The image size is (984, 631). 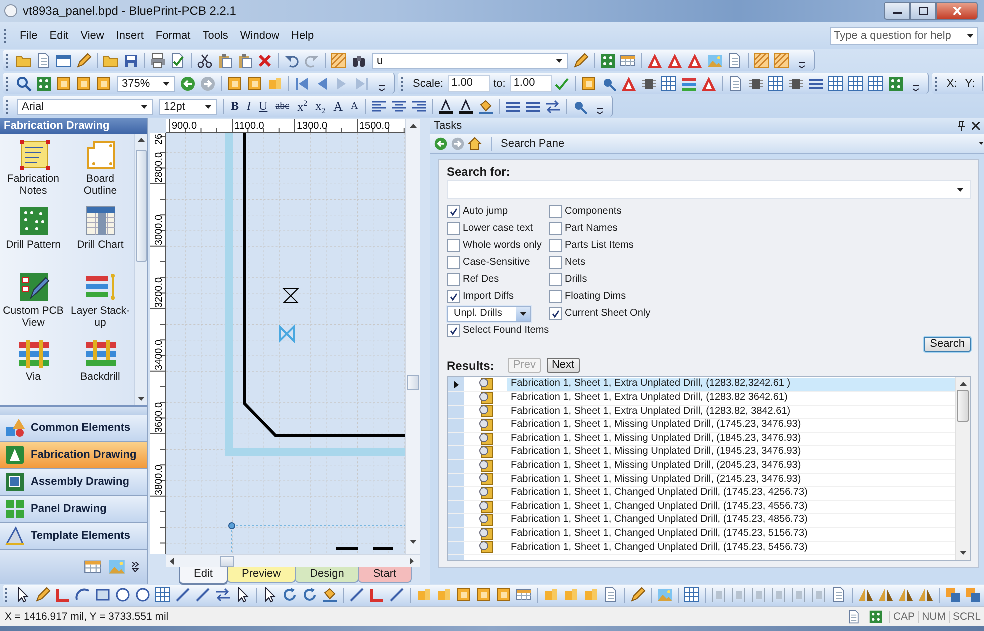 I want to click on checkbox-label: Nets, so click(x=575, y=262).